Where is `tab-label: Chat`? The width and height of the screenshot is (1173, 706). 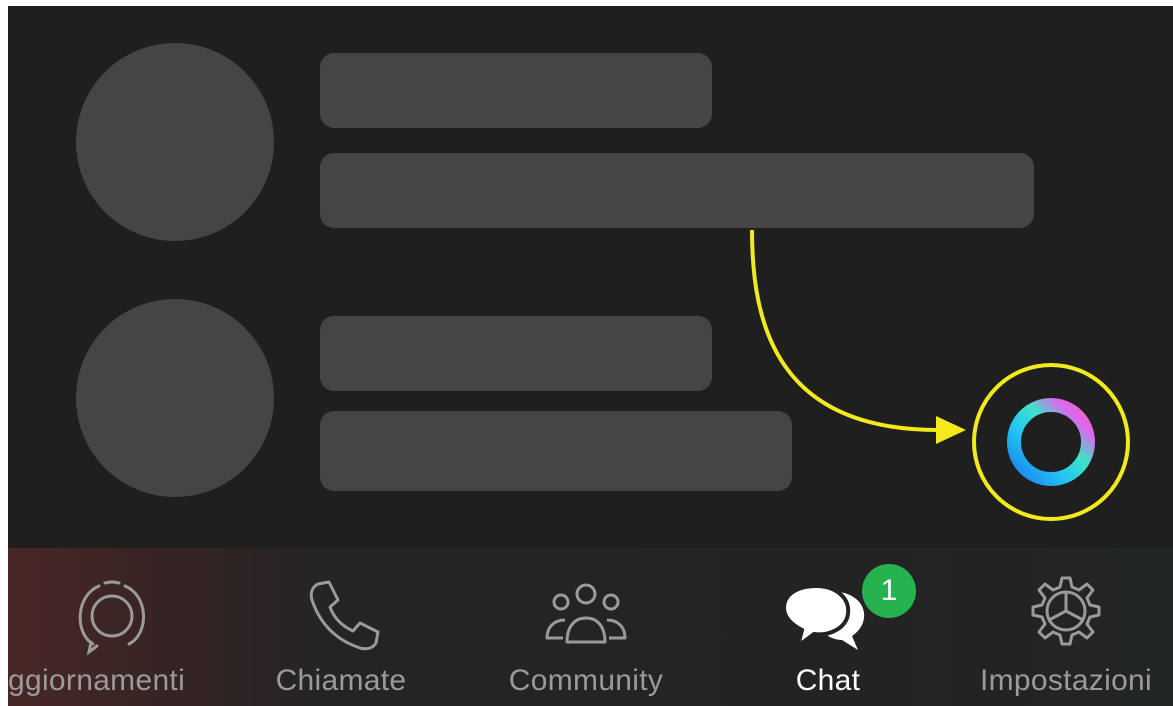 tab-label: Chat is located at coordinates (828, 680).